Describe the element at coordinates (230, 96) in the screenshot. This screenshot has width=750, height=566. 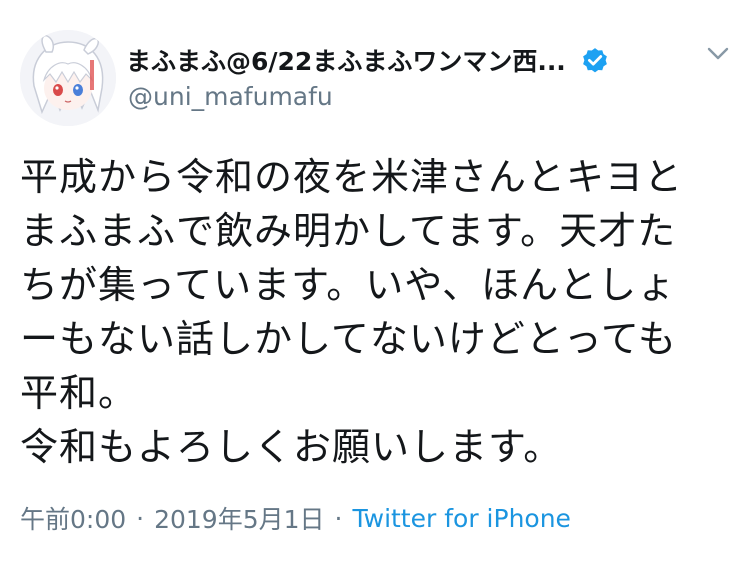
I see `user-handle: @uni_mafumafu` at that location.